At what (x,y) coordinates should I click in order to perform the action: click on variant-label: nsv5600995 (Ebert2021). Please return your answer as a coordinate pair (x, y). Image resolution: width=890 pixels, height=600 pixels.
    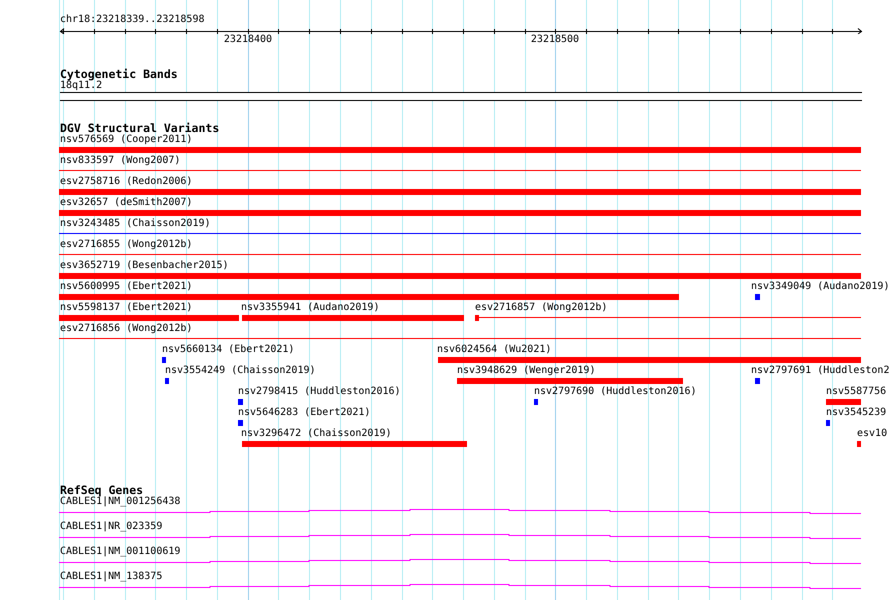
    Looking at the image, I should click on (126, 287).